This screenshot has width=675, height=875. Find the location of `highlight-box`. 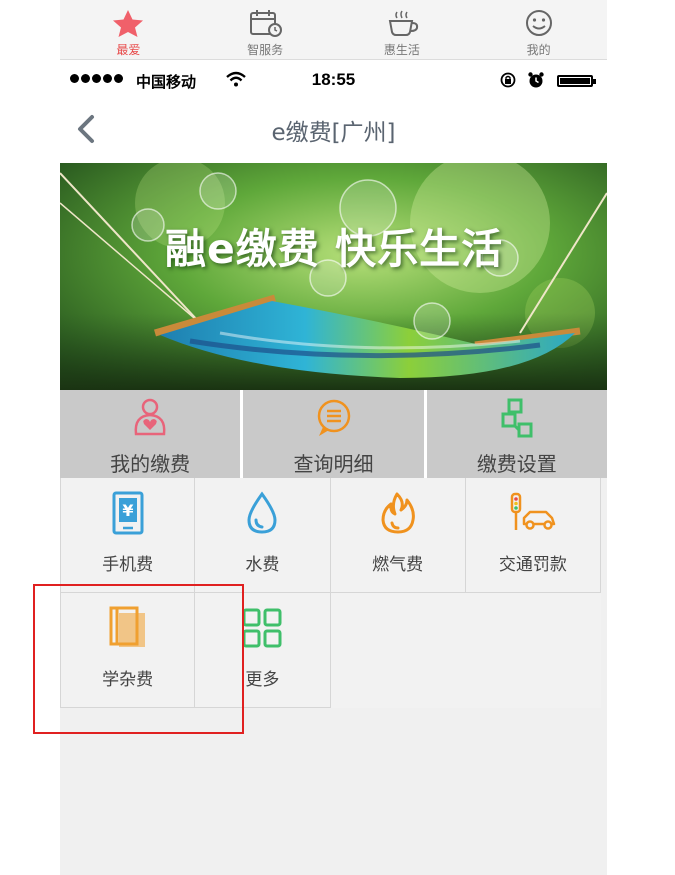

highlight-box is located at coordinates (138, 659).